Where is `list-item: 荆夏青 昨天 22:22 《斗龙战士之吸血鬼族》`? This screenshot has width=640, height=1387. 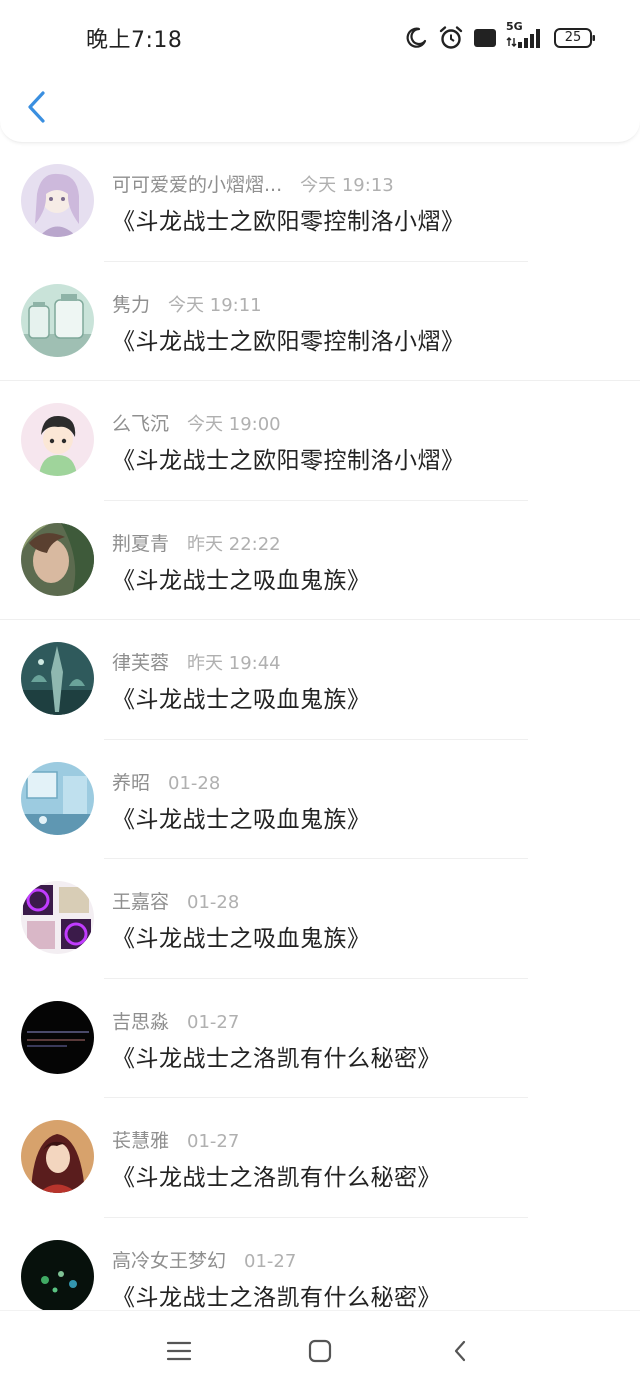 list-item: 荆夏青 昨天 22:22 《斗龙战士之吸血鬼族》 is located at coordinates (320, 560).